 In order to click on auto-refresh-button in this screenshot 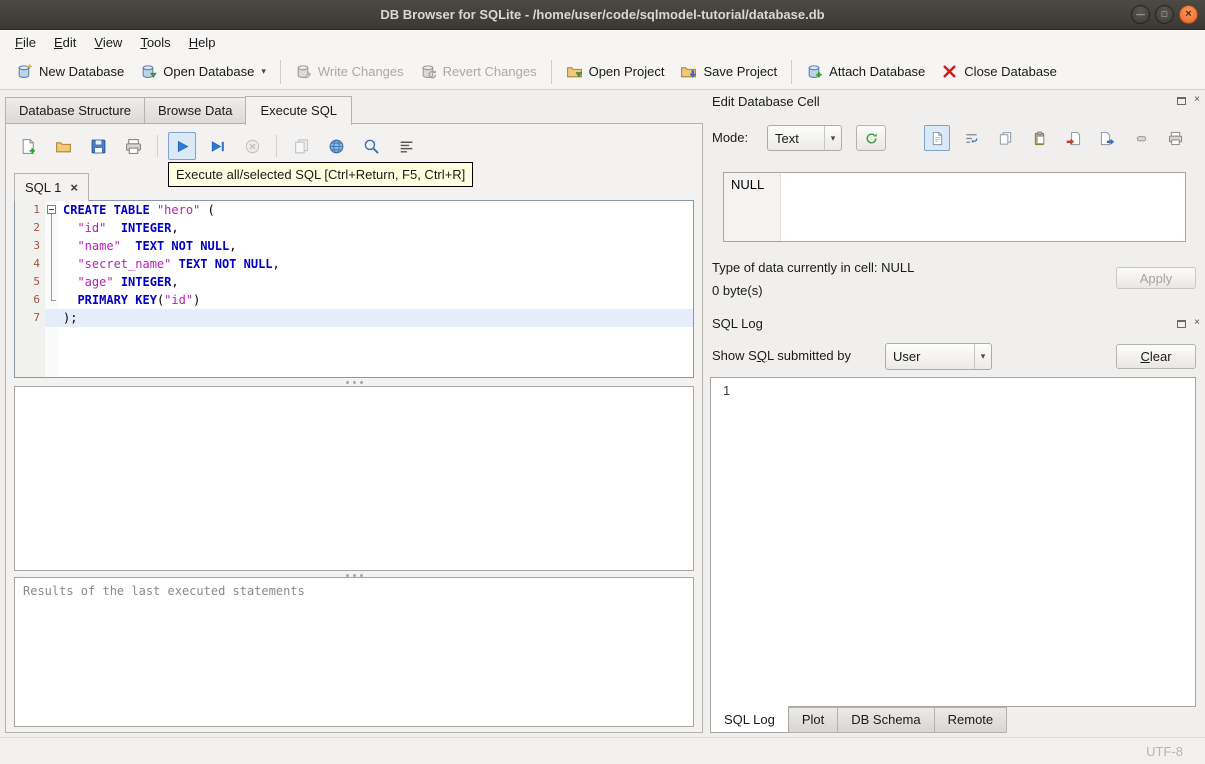, I will do `click(871, 138)`.